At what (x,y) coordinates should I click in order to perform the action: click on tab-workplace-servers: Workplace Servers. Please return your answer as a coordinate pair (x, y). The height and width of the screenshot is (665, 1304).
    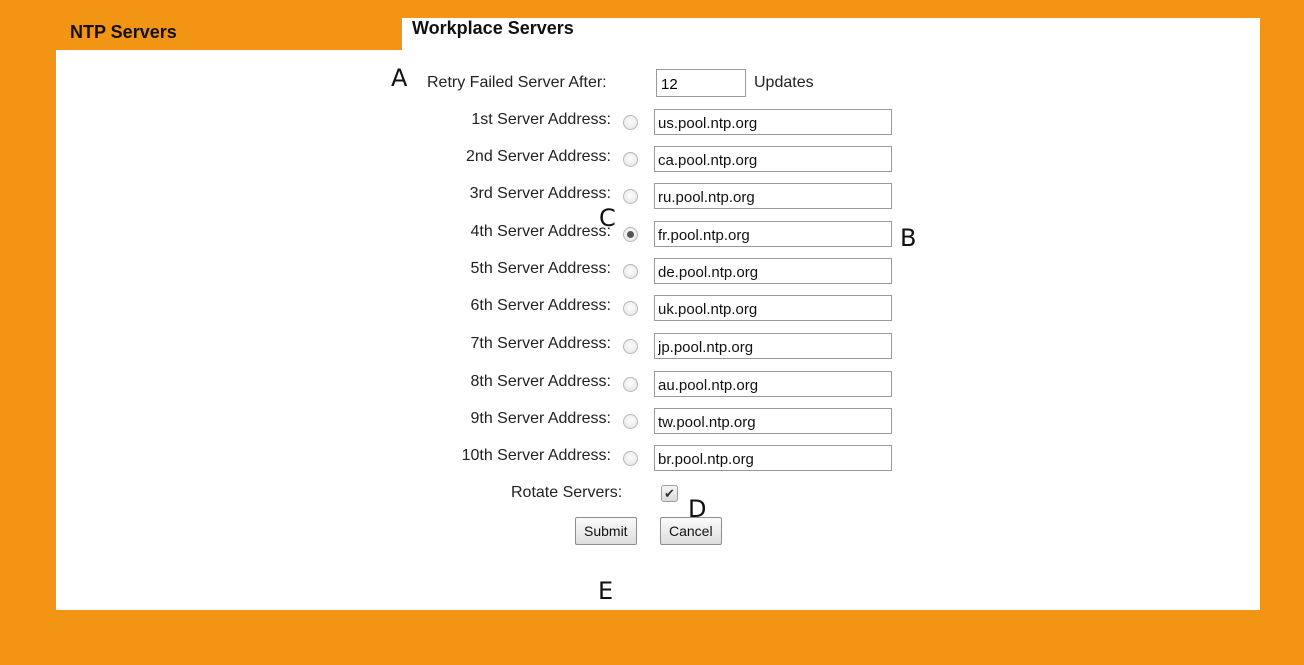
    Looking at the image, I should click on (530, 29).